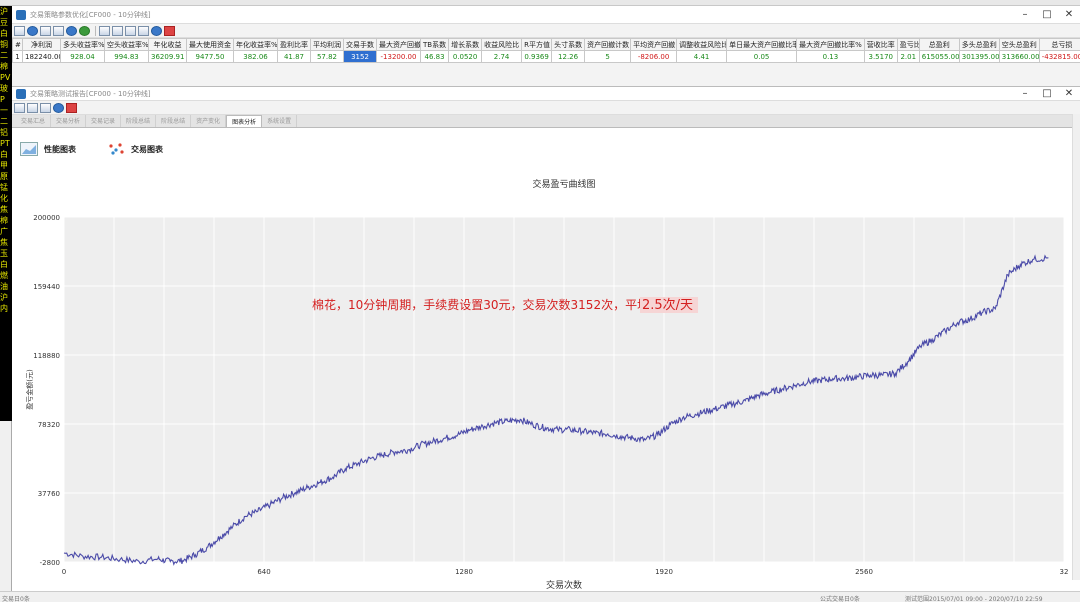 Image resolution: width=1080 pixels, height=603 pixels. What do you see at coordinates (6, 187) in the screenshot?
I see `instrument-item: 锰` at bounding box center [6, 187].